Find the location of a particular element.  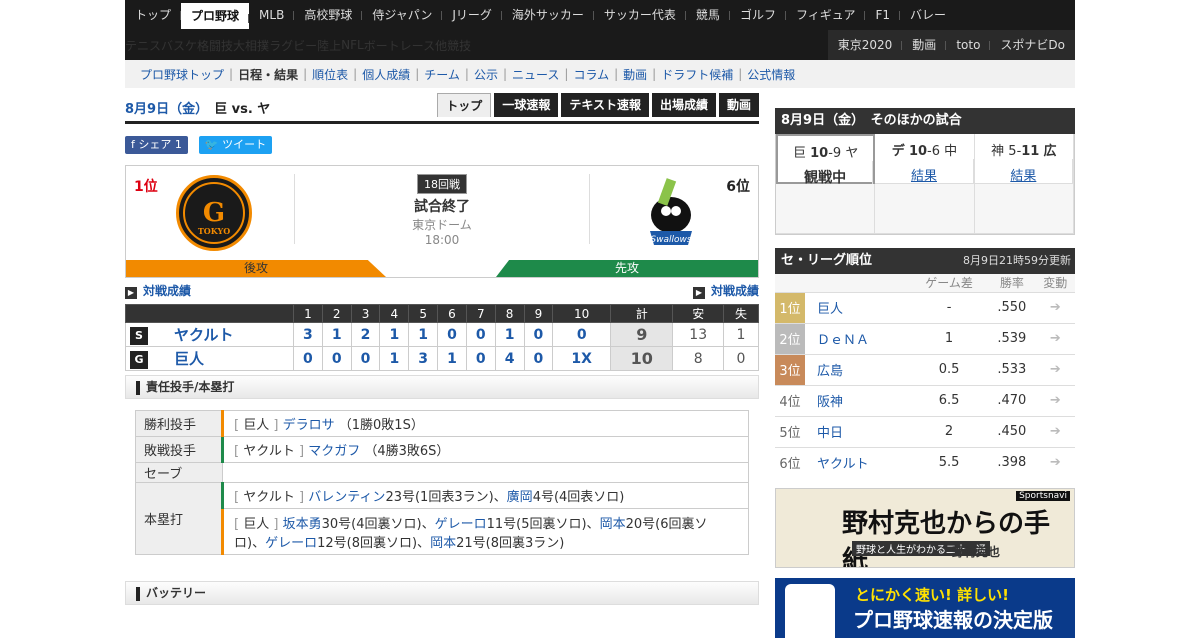

gnav-item: トップ is located at coordinates (153, 15).